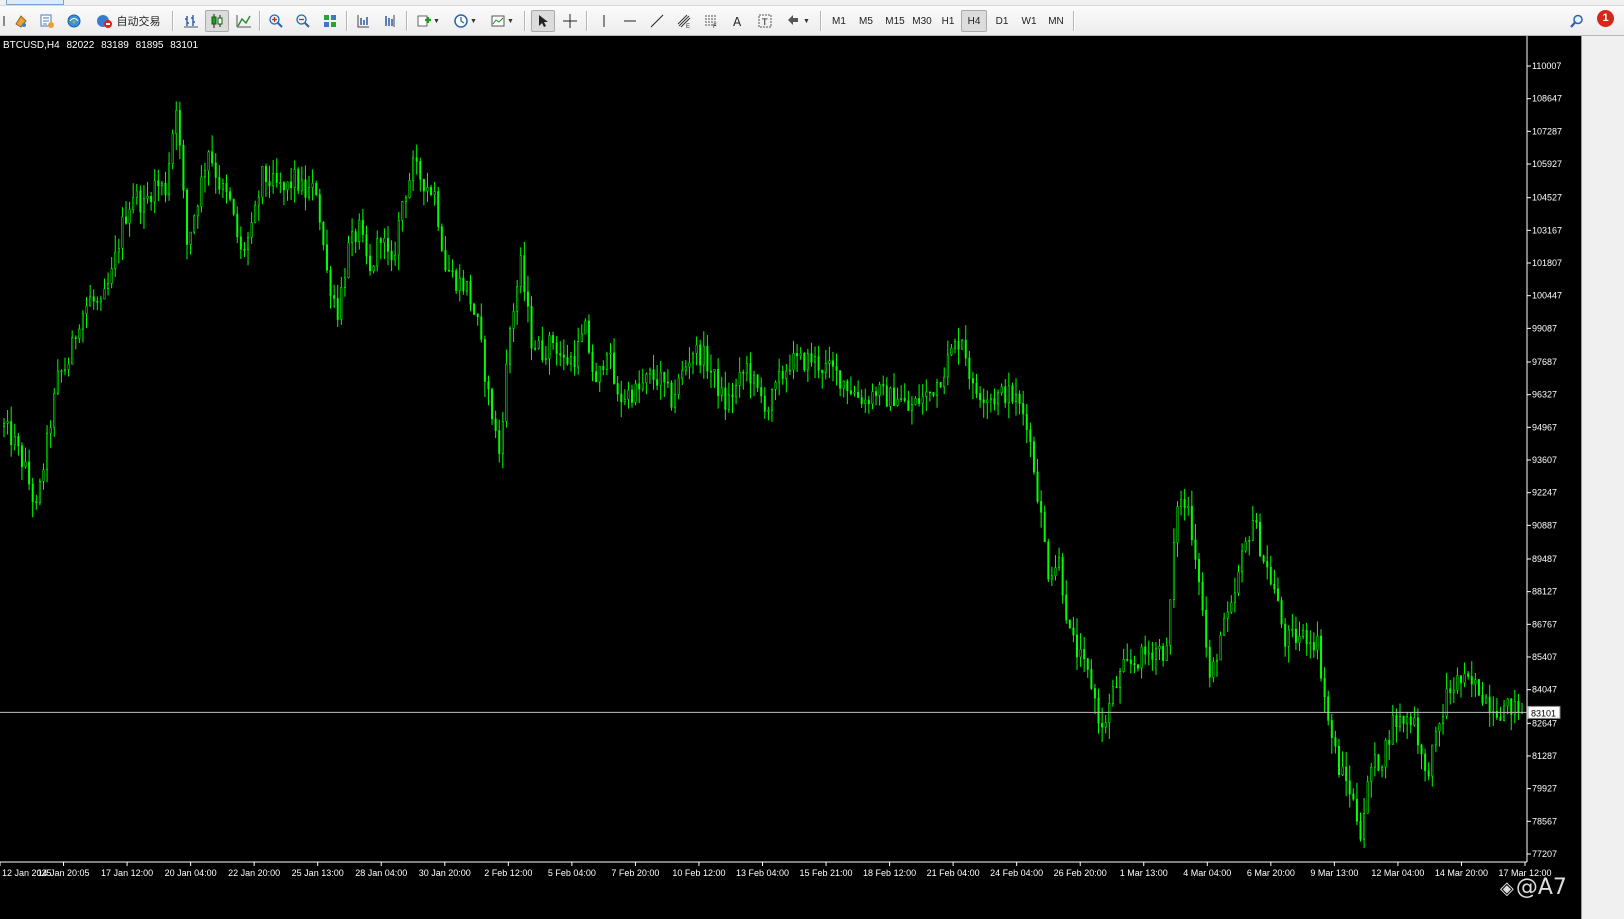  What do you see at coordinates (839, 21) in the screenshot?
I see `timeframe-m1-button: M1` at bounding box center [839, 21].